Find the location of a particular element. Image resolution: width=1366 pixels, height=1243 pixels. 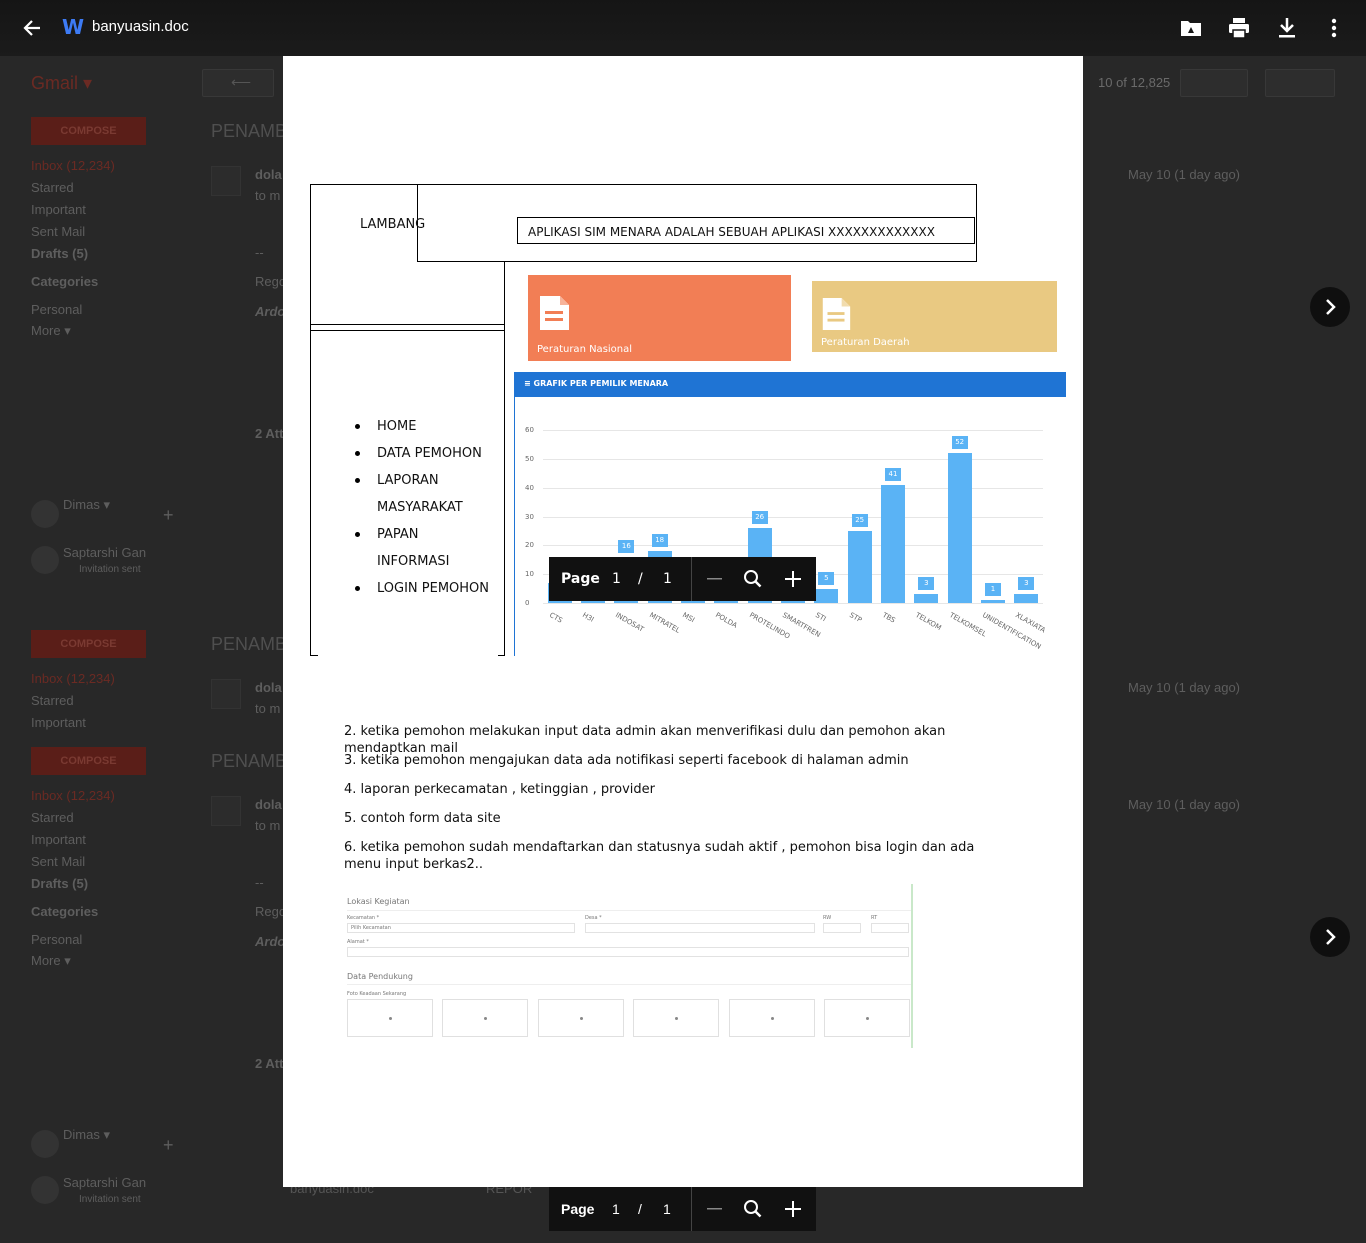

y-tick-label: 10 is located at coordinates (529, 574).